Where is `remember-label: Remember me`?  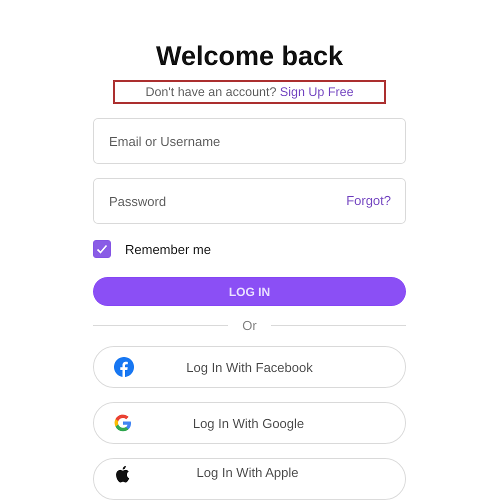
remember-label: Remember me is located at coordinates (168, 249).